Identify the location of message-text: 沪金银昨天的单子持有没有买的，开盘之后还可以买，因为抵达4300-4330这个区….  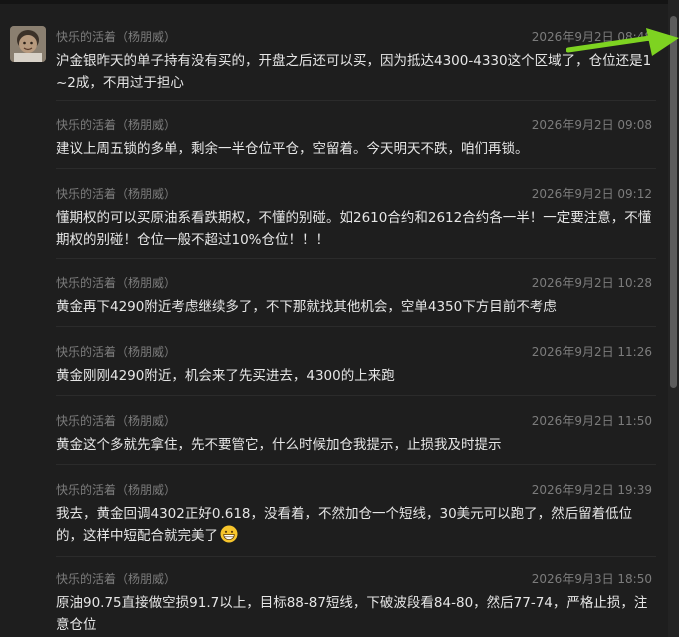
(354, 72).